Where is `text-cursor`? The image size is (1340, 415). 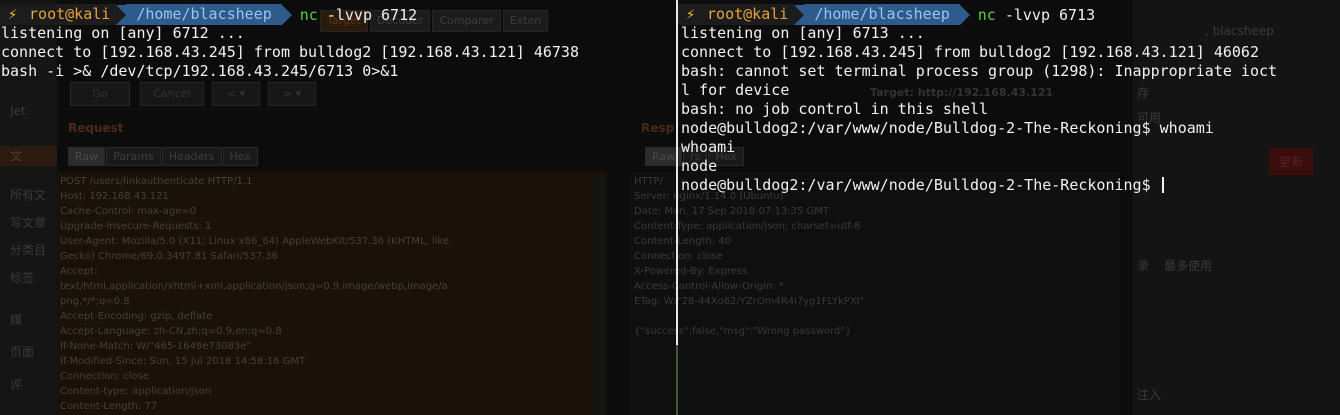 text-cursor is located at coordinates (1162, 185).